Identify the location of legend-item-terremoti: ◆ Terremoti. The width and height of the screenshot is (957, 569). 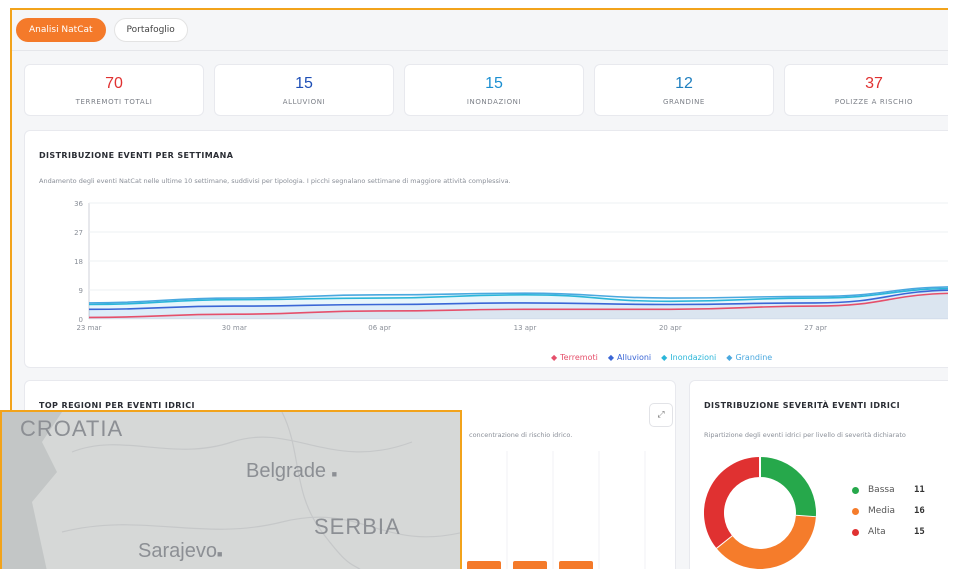
(574, 357).